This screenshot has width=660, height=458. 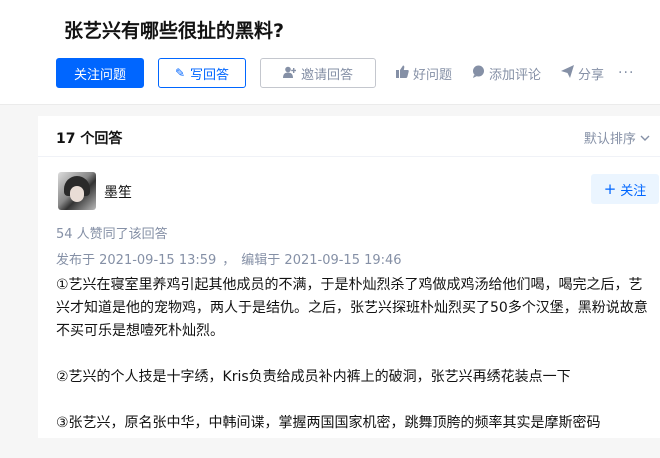 I want to click on chevron-down-icon, so click(x=645, y=139).